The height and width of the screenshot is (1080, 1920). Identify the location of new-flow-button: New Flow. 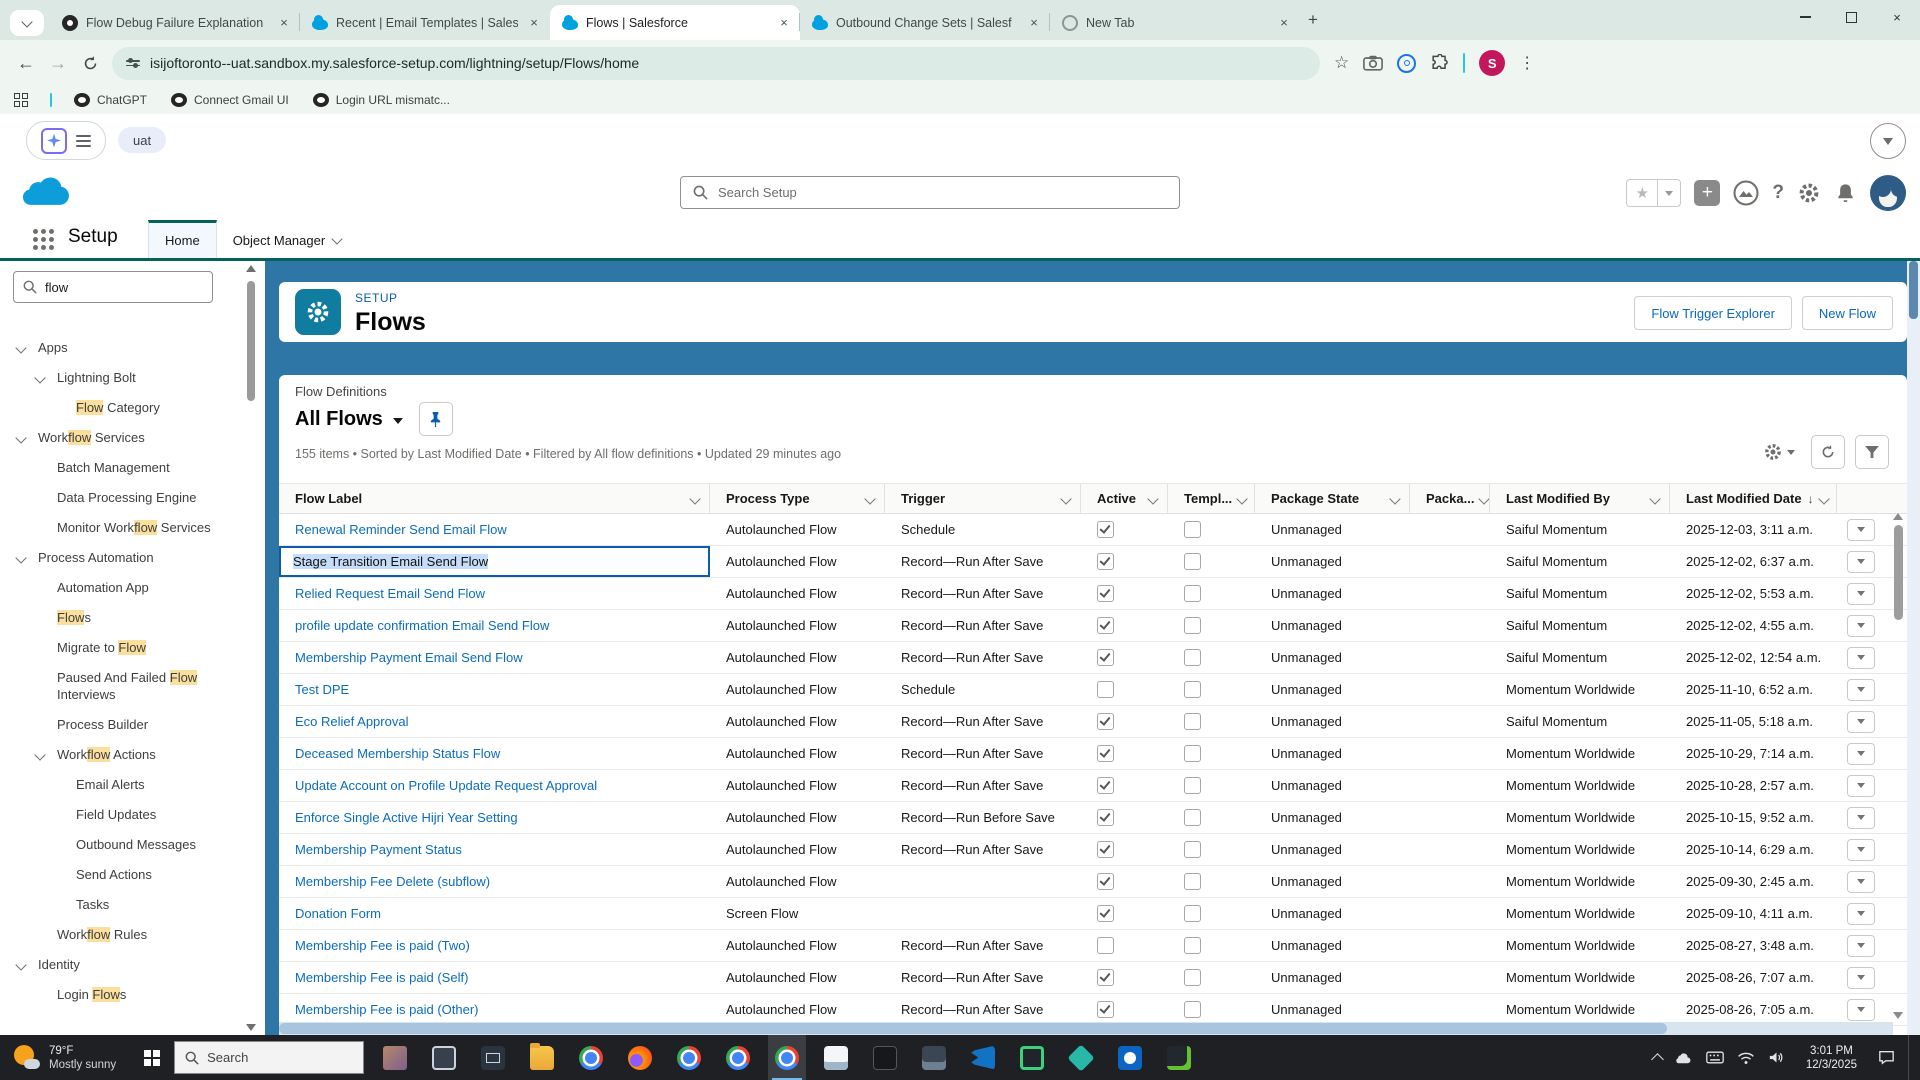
(1847, 313).